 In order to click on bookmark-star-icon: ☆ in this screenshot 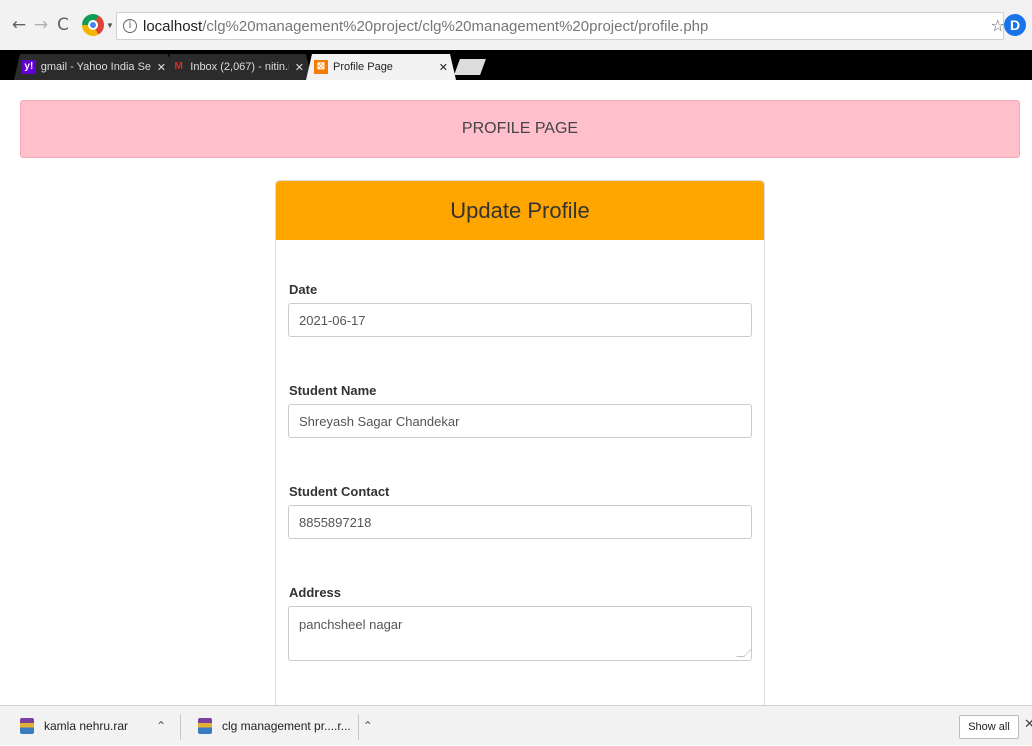, I will do `click(998, 25)`.